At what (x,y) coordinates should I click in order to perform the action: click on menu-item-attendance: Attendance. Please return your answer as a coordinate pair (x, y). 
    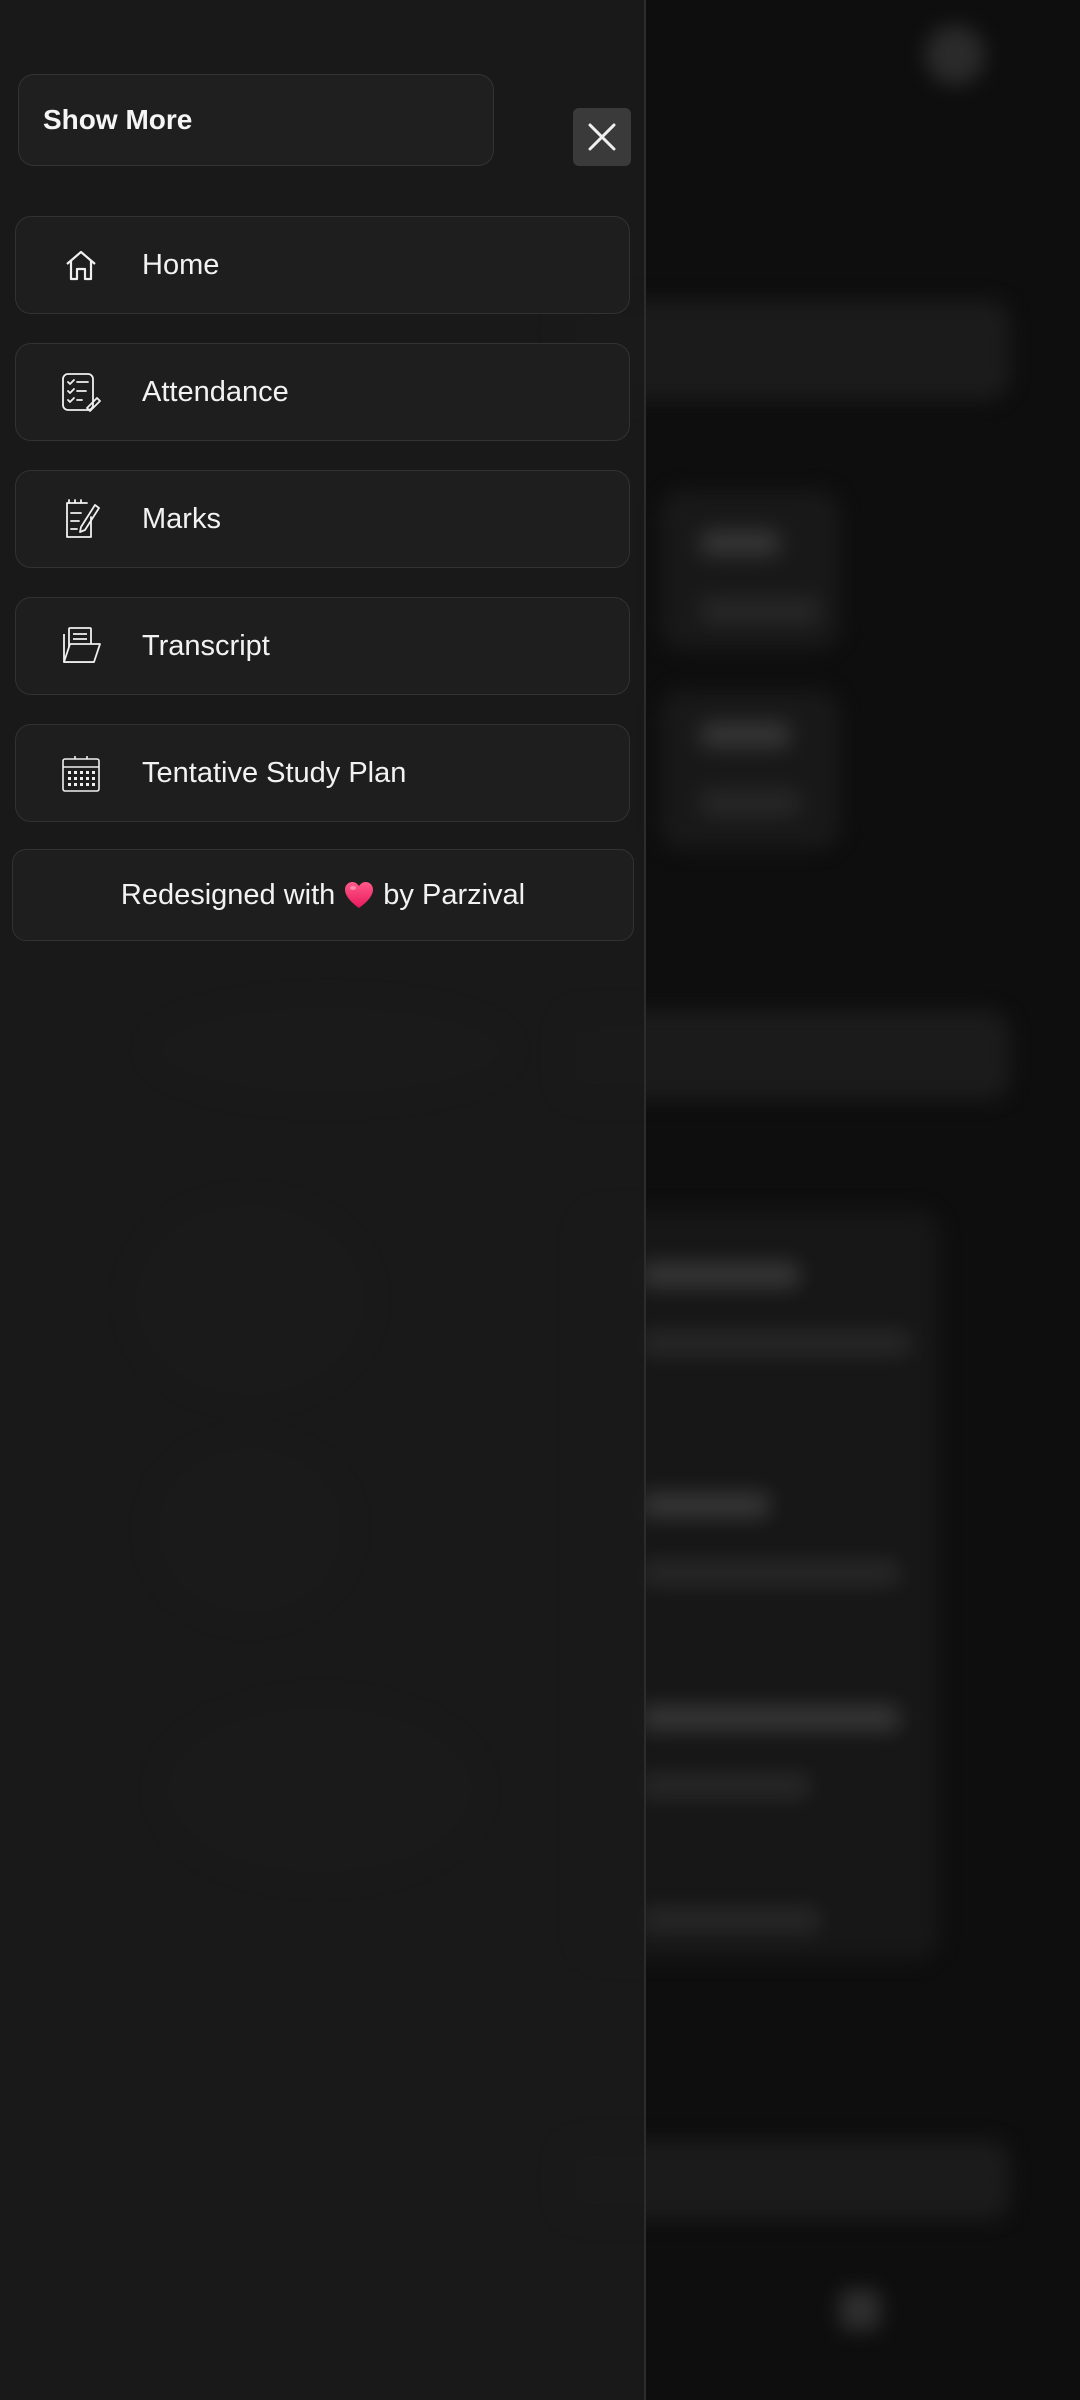
    Looking at the image, I should click on (322, 392).